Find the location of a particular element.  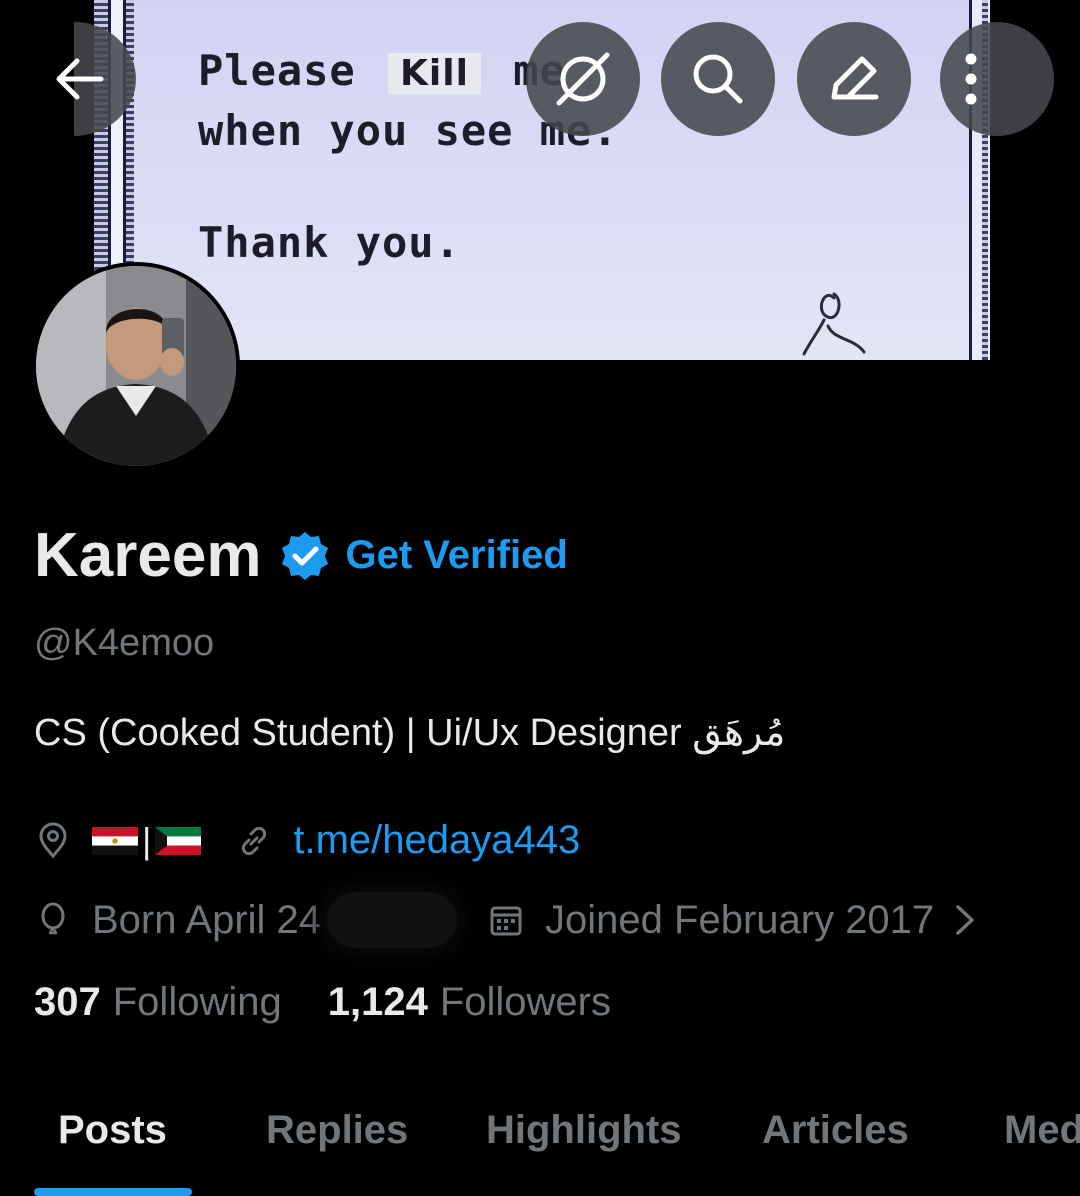

tab-articles: Articles is located at coordinates (835, 1130).